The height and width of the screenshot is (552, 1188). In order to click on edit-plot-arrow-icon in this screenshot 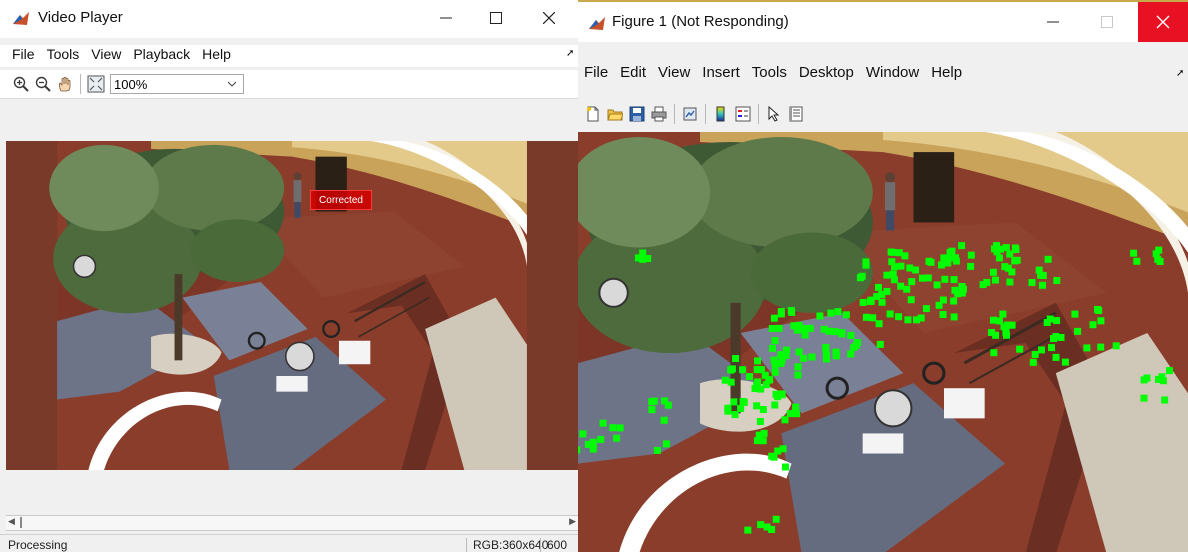, I will do `click(774, 114)`.